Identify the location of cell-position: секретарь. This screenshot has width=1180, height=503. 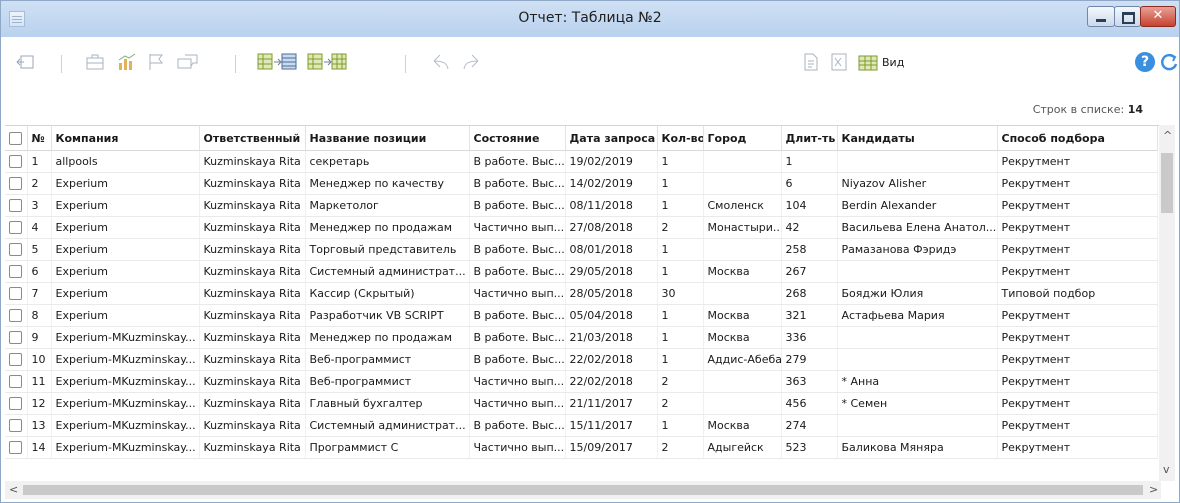
(387, 161).